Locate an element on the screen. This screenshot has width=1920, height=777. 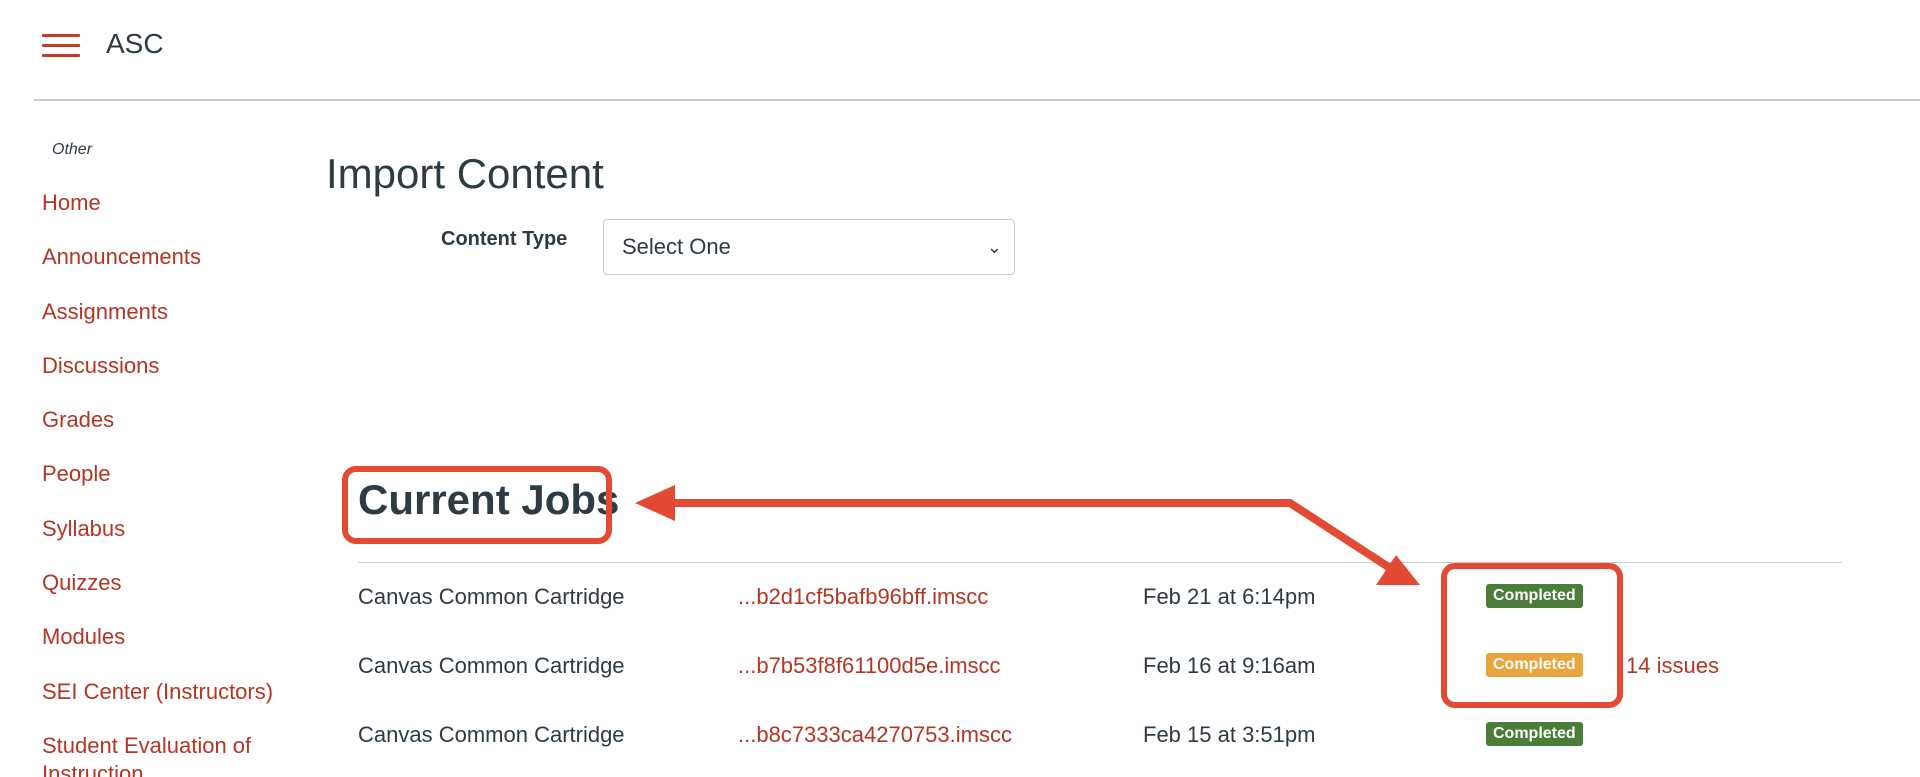
header-divider is located at coordinates (977, 100).